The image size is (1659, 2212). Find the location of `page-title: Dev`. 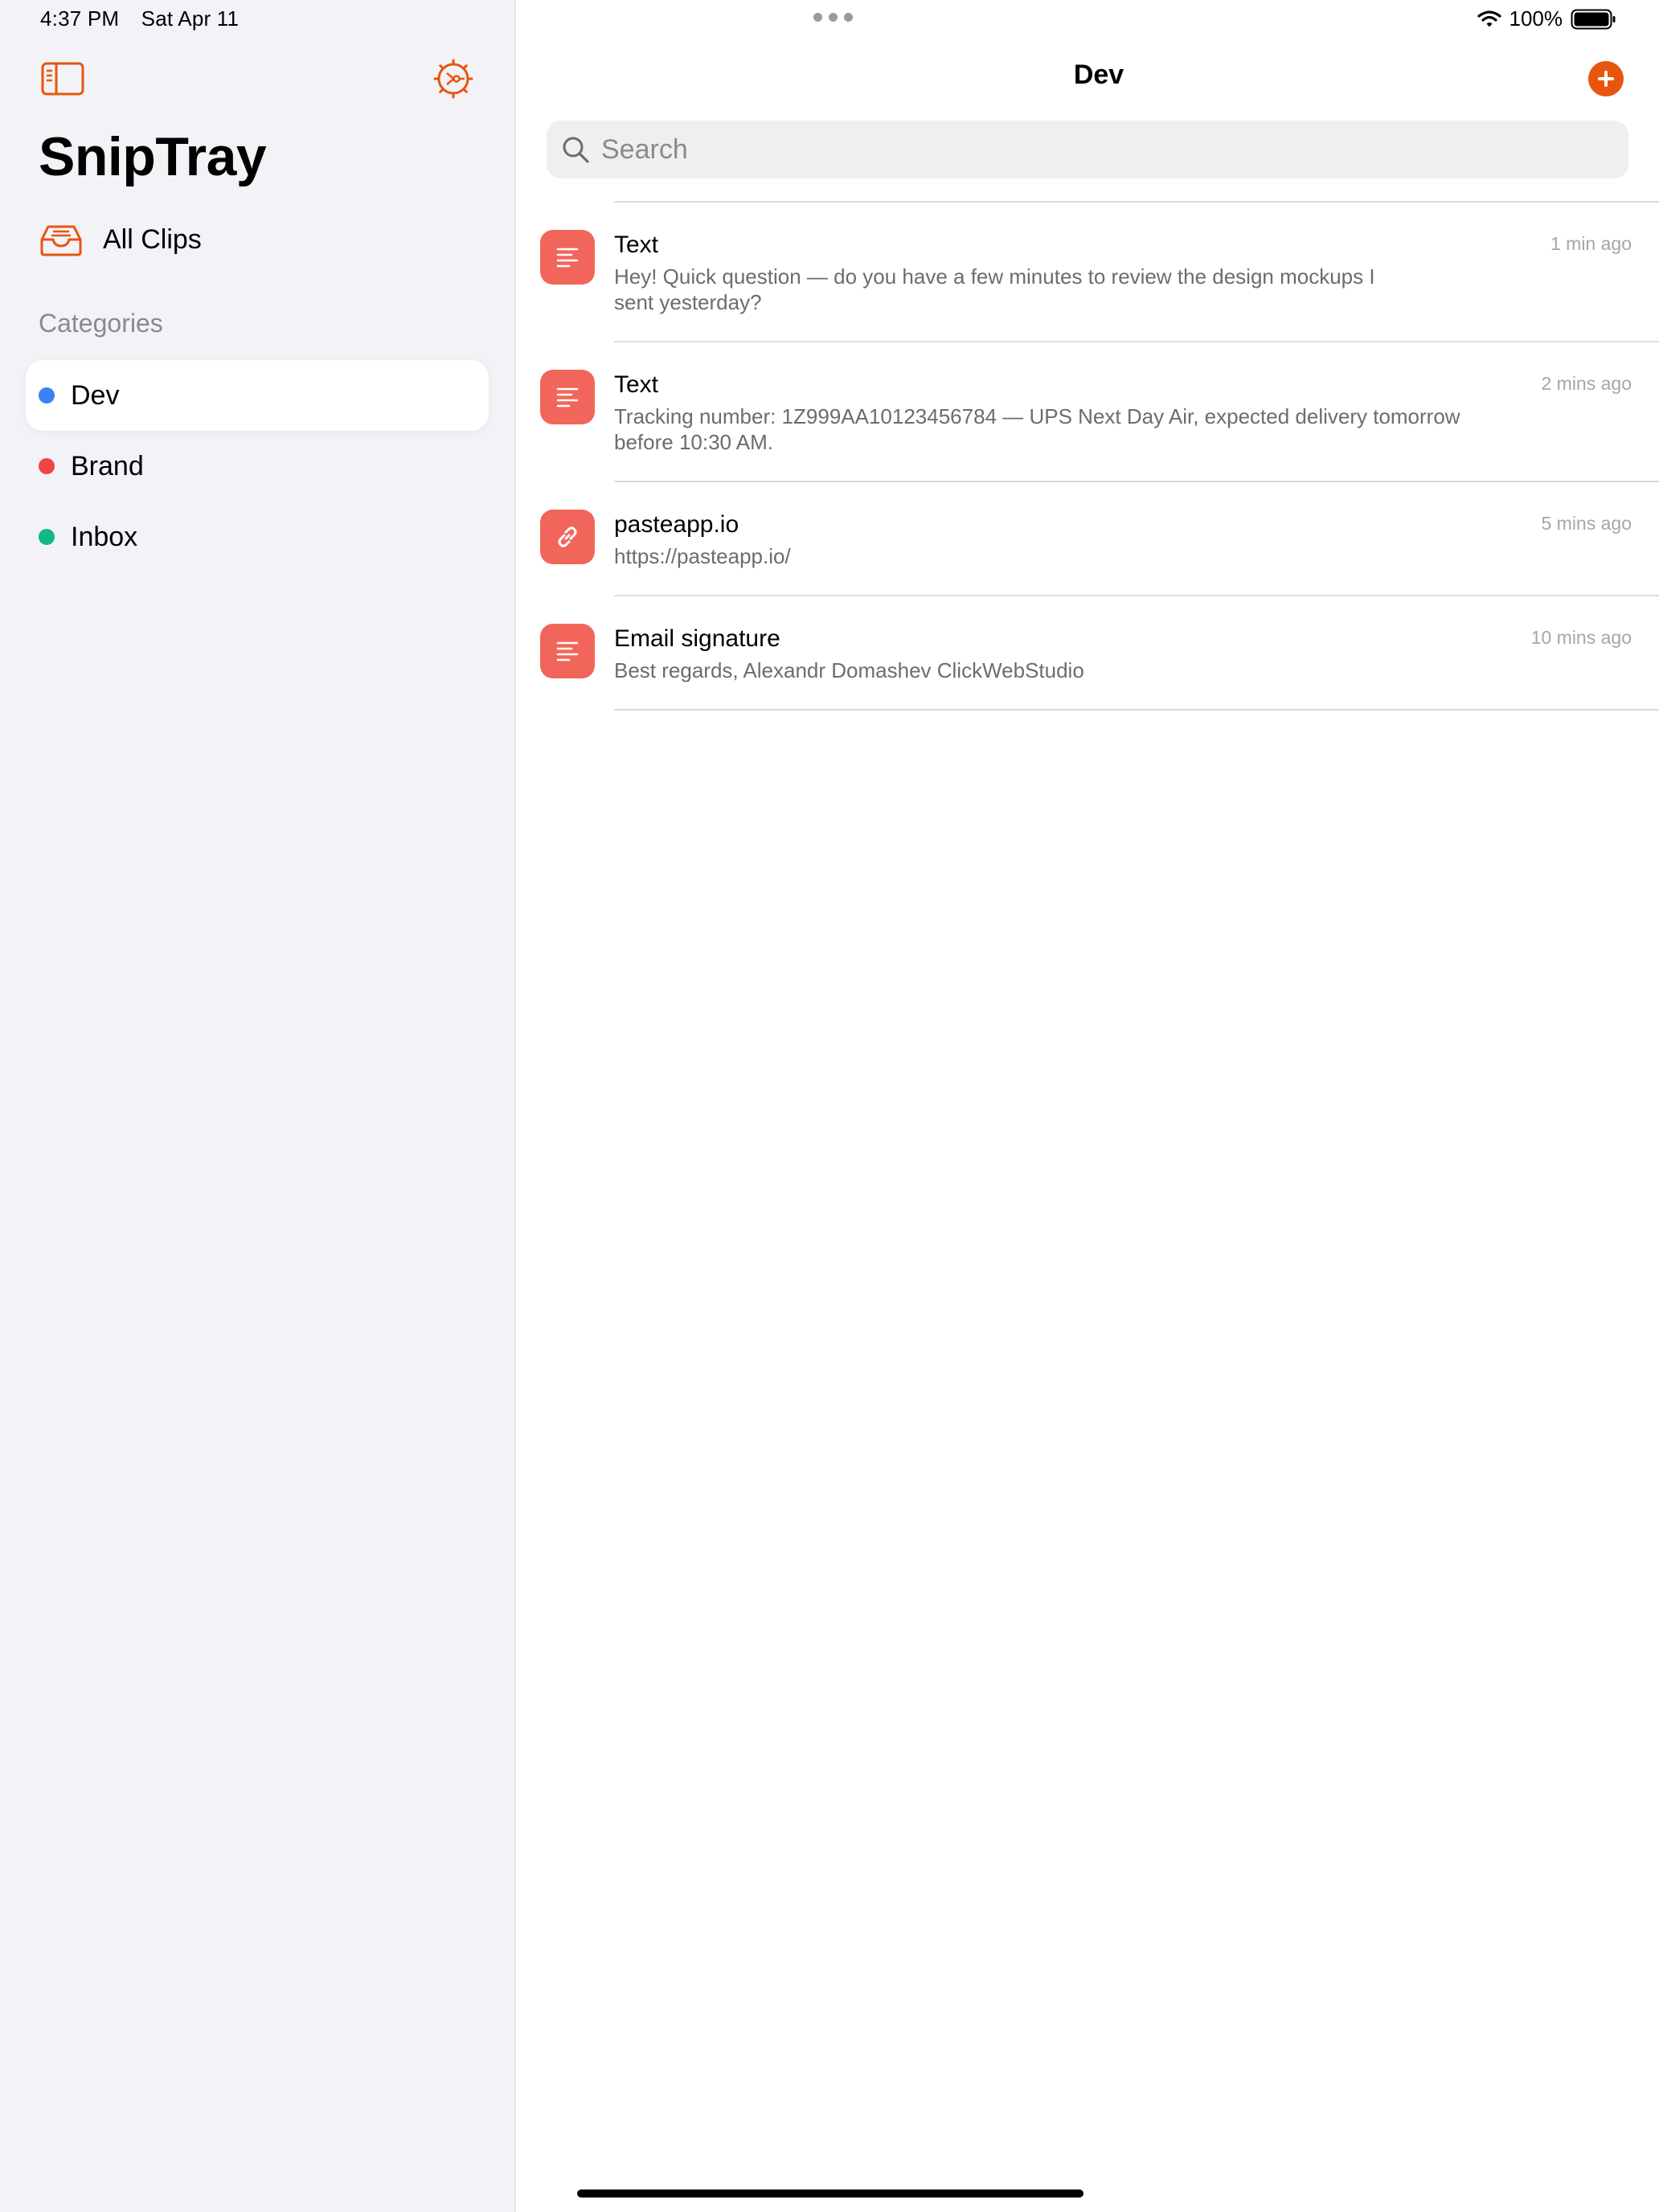

page-title: Dev is located at coordinates (1098, 74).